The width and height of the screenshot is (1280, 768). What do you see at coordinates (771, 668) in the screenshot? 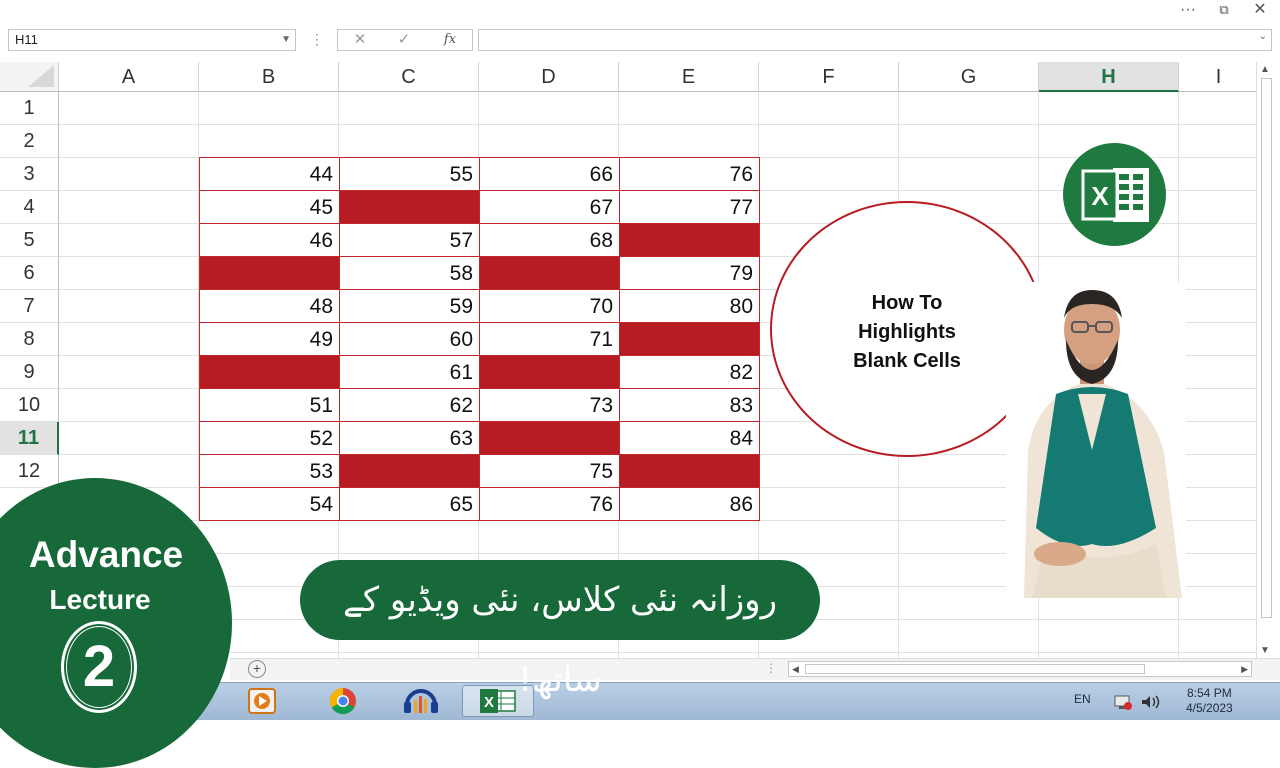
I see `splitter-icon: ⋮` at bounding box center [771, 668].